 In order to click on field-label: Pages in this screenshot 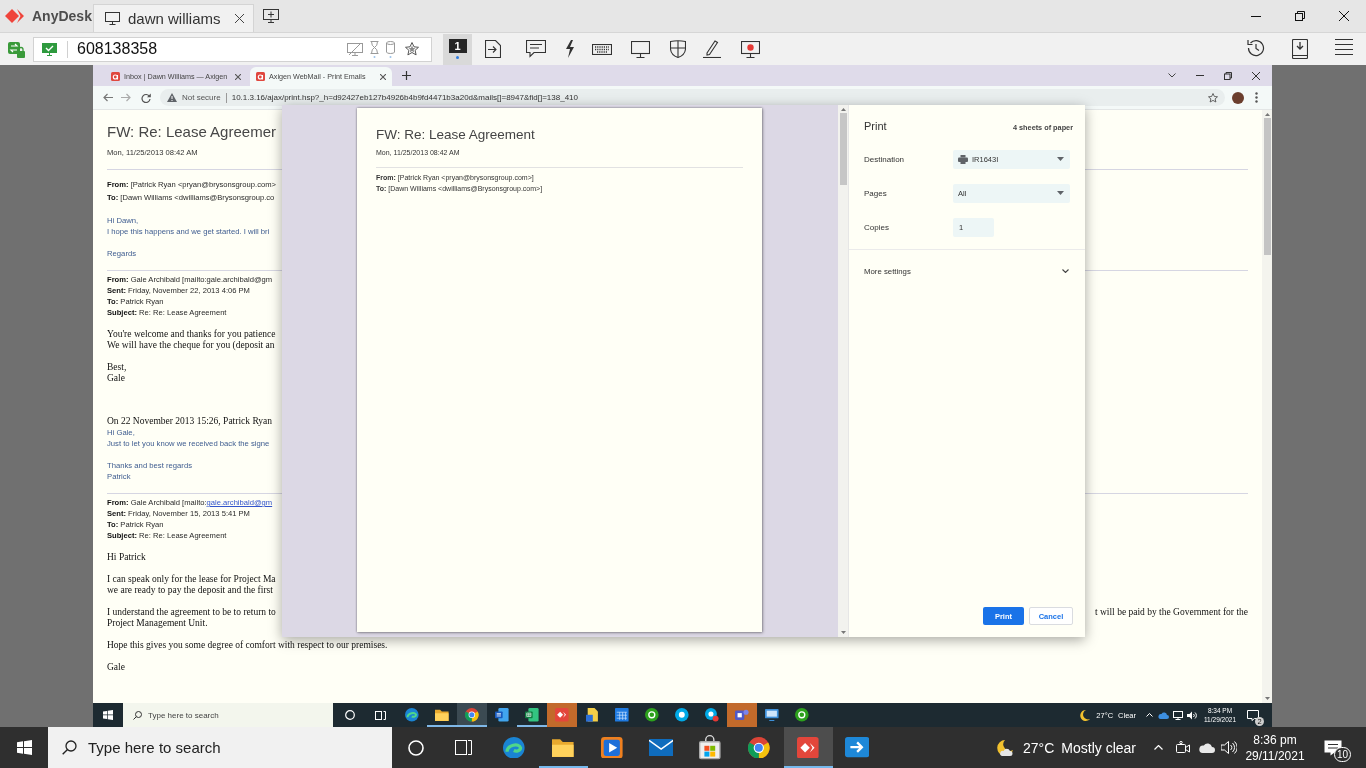, I will do `click(876, 193)`.